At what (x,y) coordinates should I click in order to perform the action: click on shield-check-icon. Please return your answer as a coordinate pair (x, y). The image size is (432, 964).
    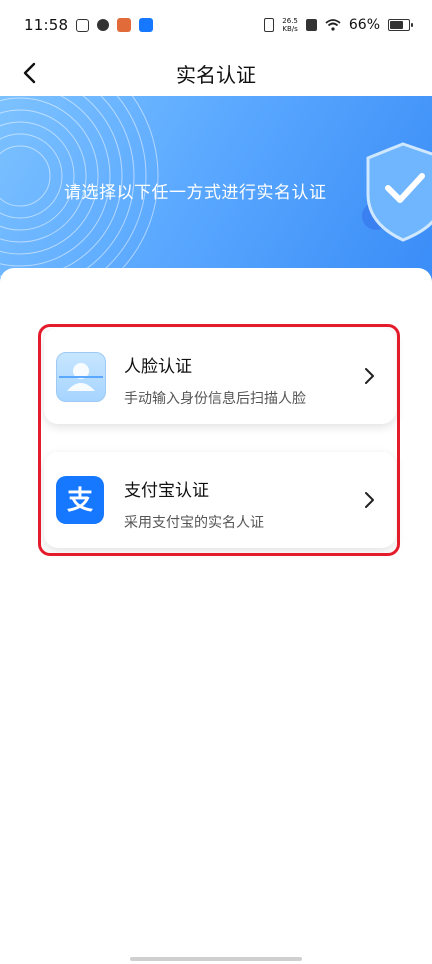
    Looking at the image, I should click on (397, 192).